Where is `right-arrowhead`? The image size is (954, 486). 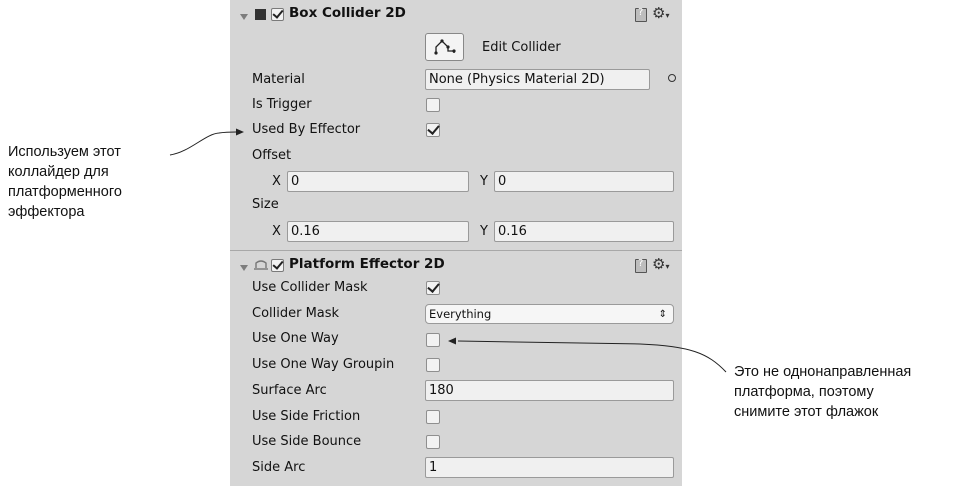
right-arrowhead is located at coordinates (452, 341).